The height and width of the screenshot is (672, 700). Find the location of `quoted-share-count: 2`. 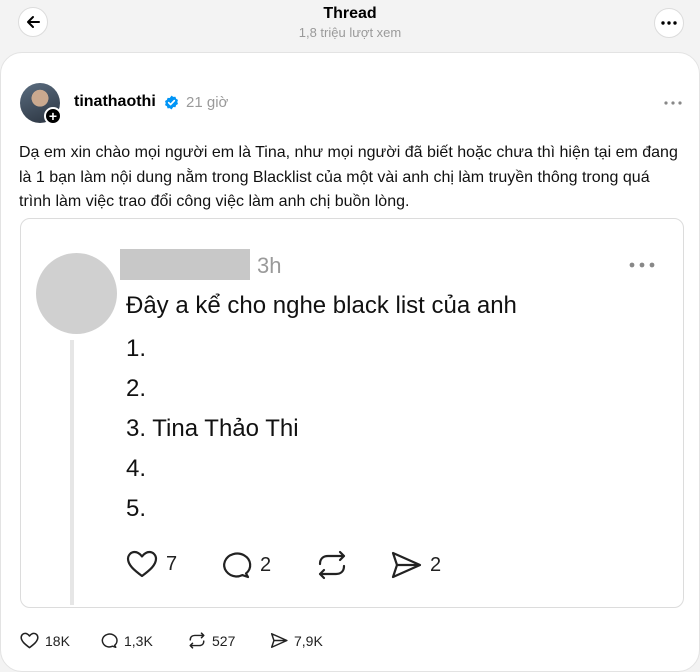

quoted-share-count: 2 is located at coordinates (436, 564).